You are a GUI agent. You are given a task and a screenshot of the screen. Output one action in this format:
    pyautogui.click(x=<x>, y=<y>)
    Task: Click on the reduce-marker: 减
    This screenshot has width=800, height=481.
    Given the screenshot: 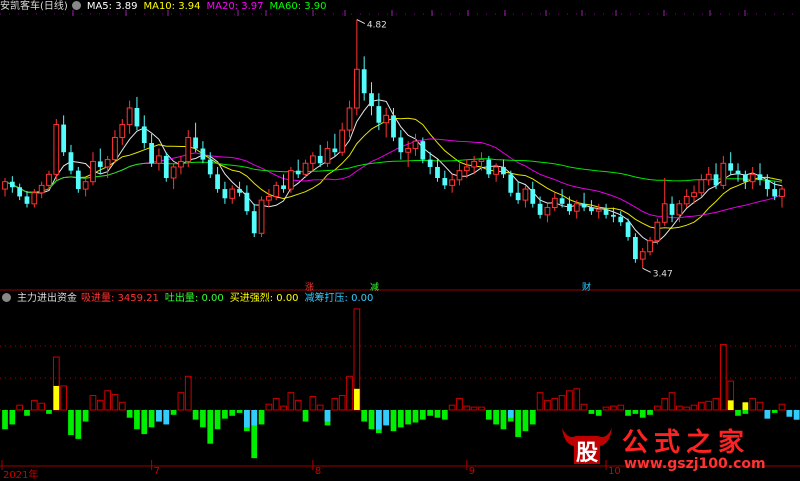 What is the action you would take?
    pyautogui.click(x=375, y=288)
    